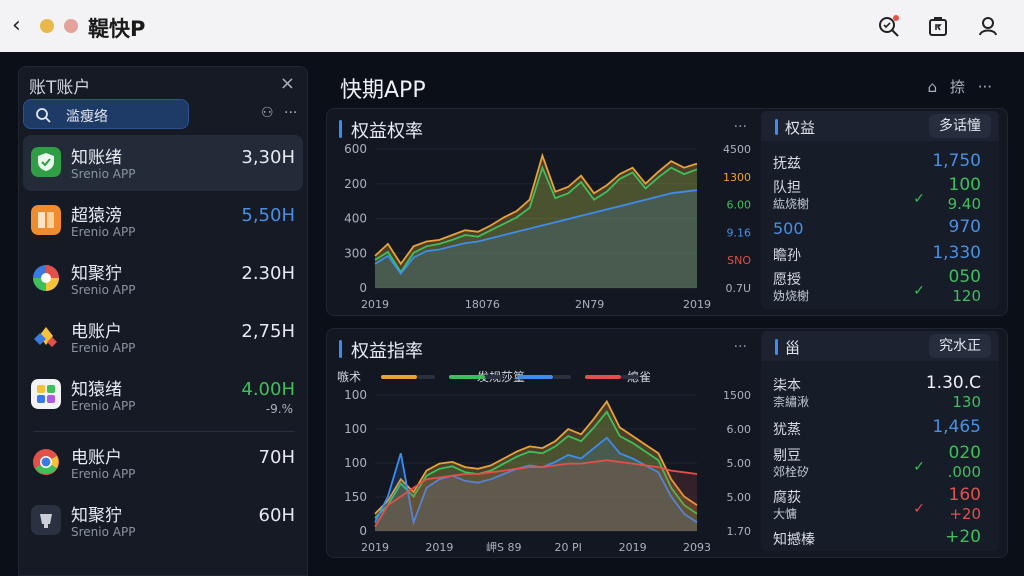  Describe the element at coordinates (71, 26) in the screenshot. I see `window-dot-red` at that location.